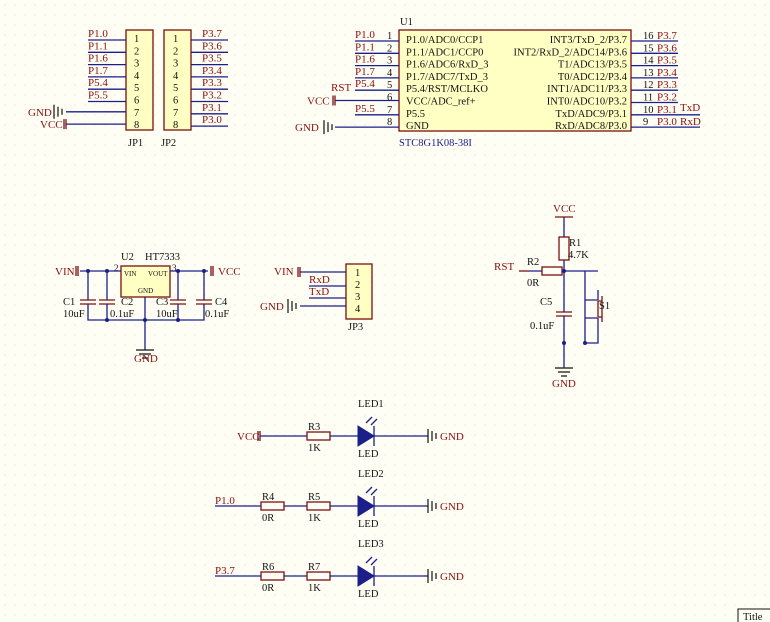 The height and width of the screenshot is (622, 770). I want to click on switch-s1-designator: S1, so click(604, 306).